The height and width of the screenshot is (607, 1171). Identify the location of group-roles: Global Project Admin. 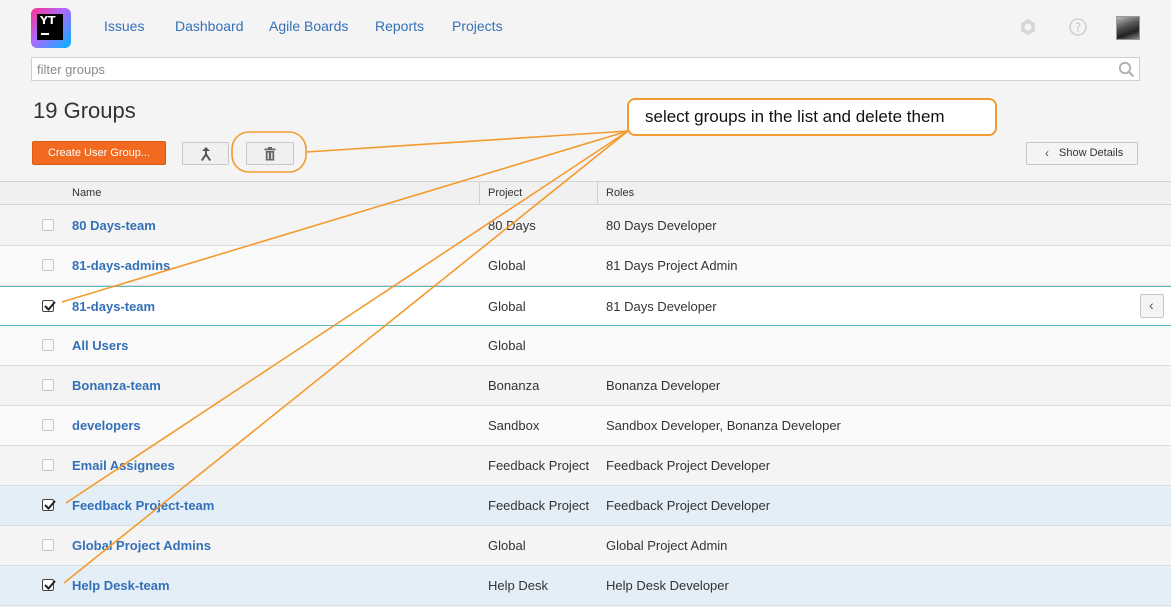
(667, 545).